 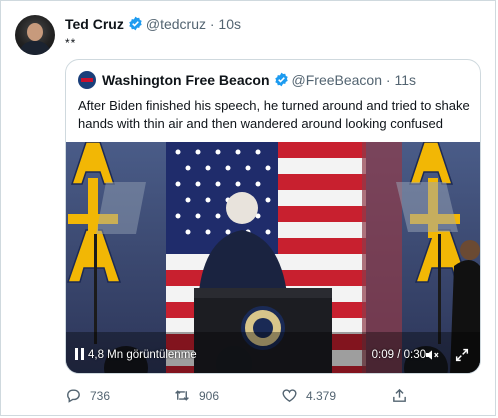 What do you see at coordinates (71, 43) in the screenshot?
I see `tweet-text: **` at bounding box center [71, 43].